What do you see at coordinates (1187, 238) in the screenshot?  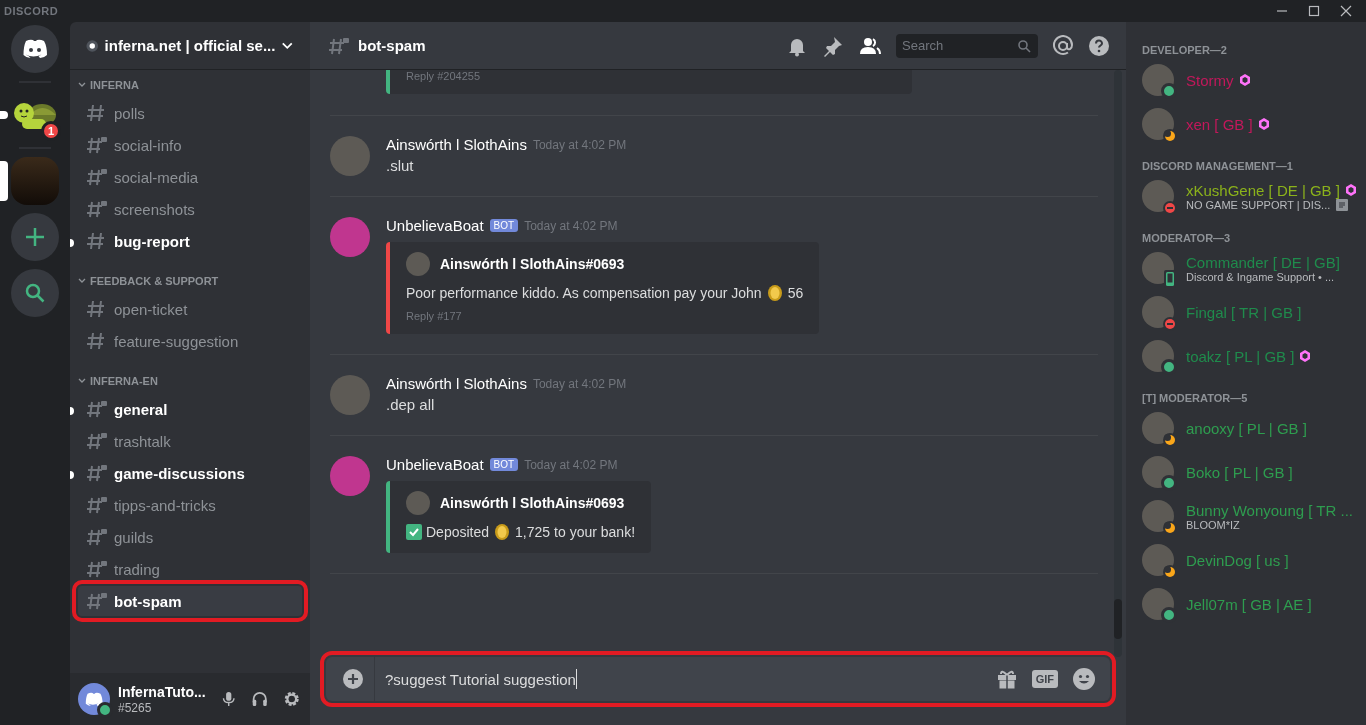 I see `role-header: MODERATOR—3` at bounding box center [1187, 238].